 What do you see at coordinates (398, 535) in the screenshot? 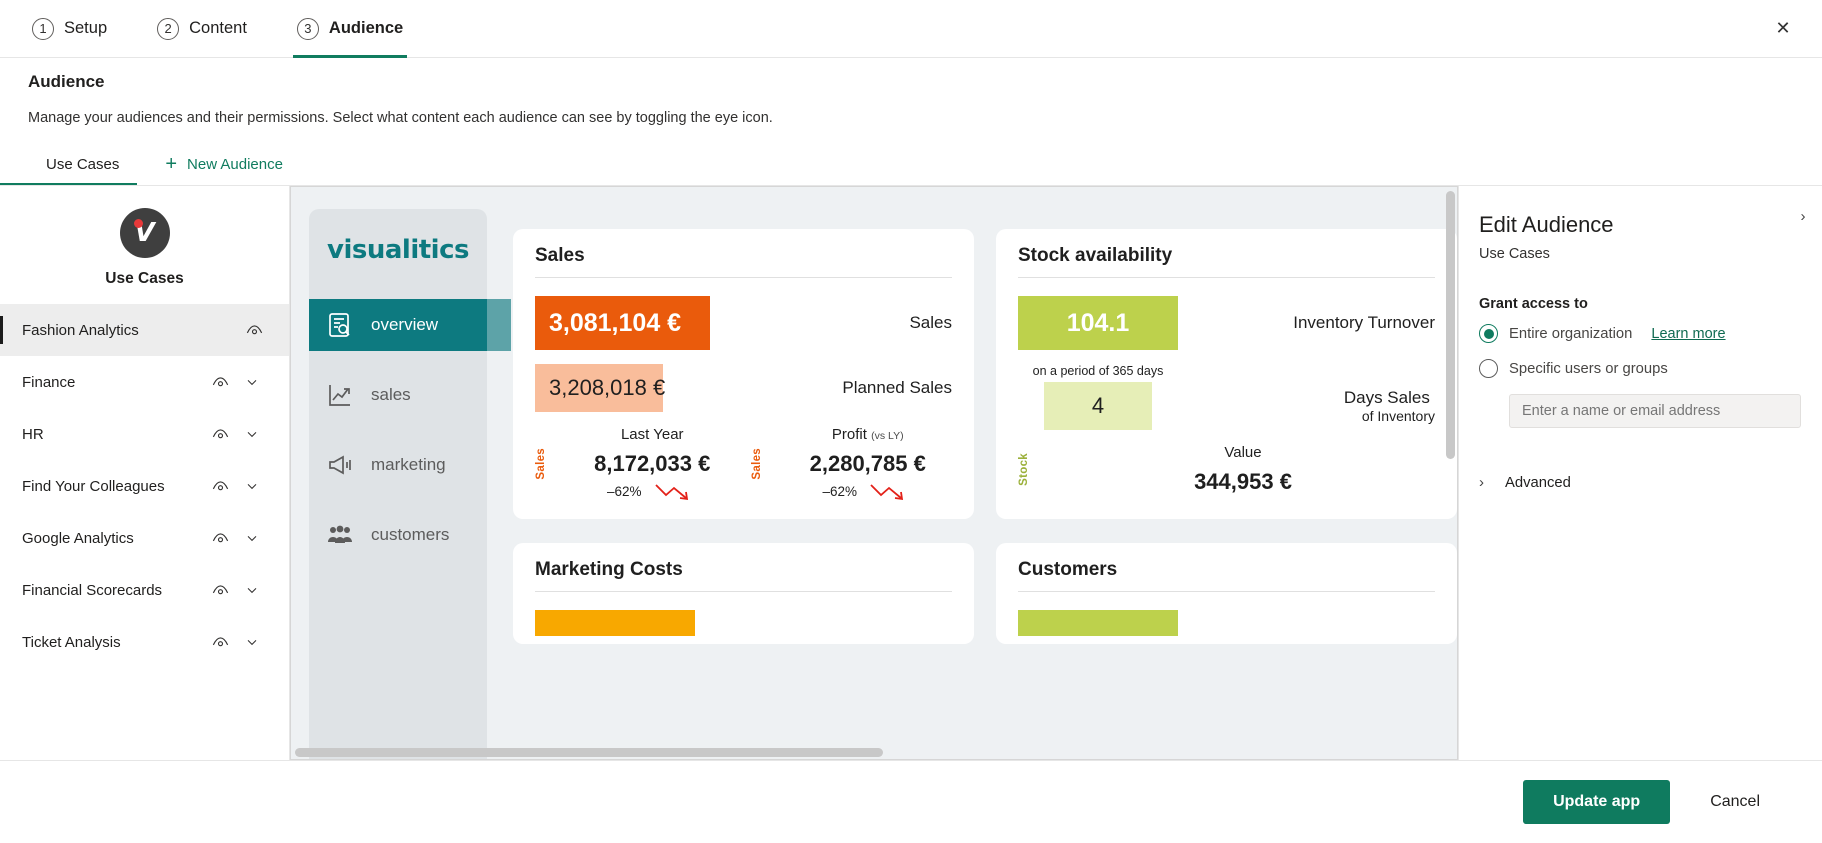
I see `dash-nav-customers: customers` at bounding box center [398, 535].